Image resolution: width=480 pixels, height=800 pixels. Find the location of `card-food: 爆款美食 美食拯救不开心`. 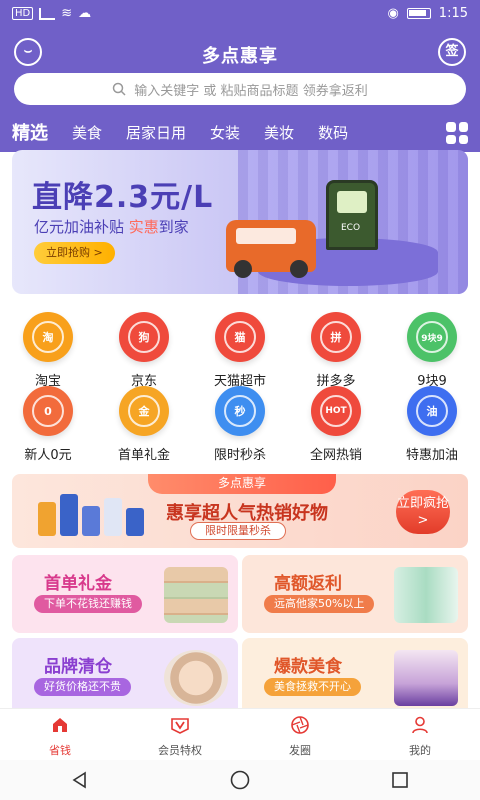

card-food: 爆款美食 美食拯救不开心 is located at coordinates (355, 677).